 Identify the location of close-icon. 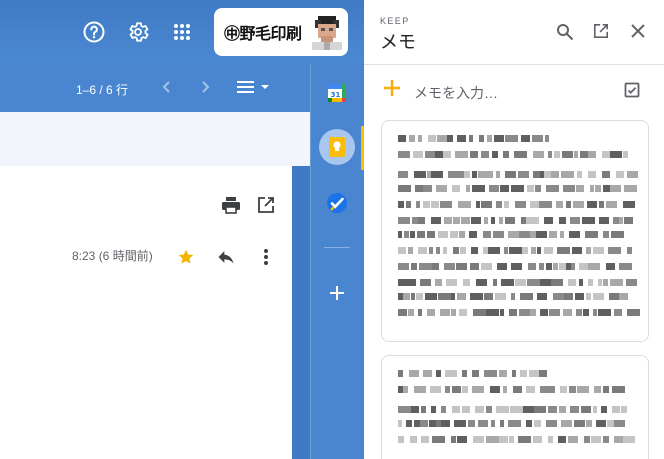
(638, 31).